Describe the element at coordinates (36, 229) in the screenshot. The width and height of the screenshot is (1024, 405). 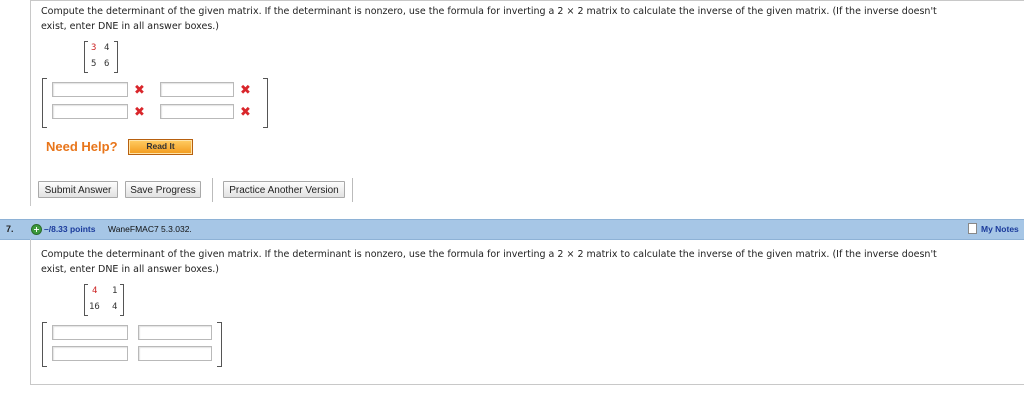
I see `plus-circle-icon: +` at that location.